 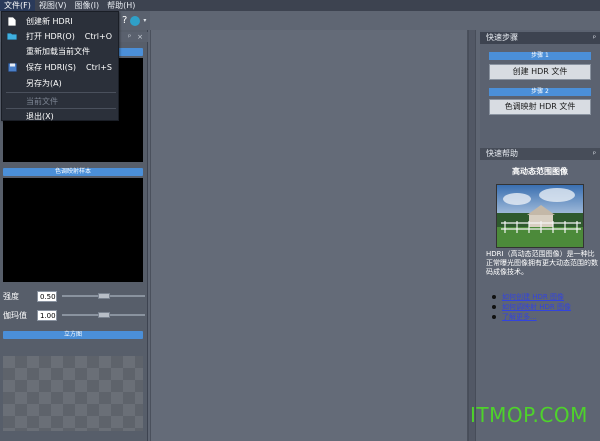 What do you see at coordinates (540, 56) in the screenshot?
I see `step1-label: 步骤 1` at bounding box center [540, 56].